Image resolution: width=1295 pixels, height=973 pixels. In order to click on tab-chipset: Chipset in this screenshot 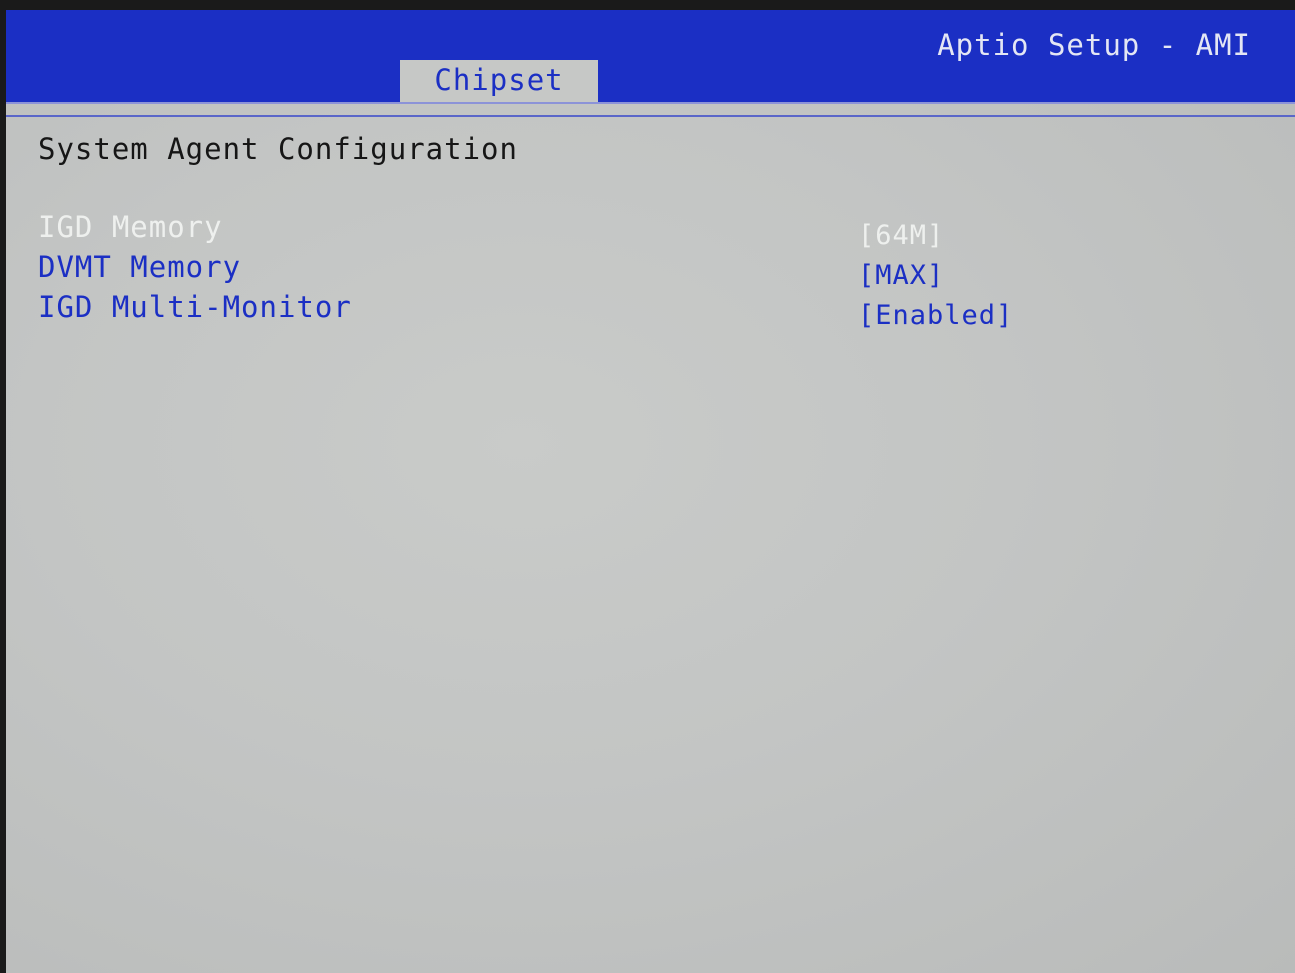, I will do `click(499, 81)`.